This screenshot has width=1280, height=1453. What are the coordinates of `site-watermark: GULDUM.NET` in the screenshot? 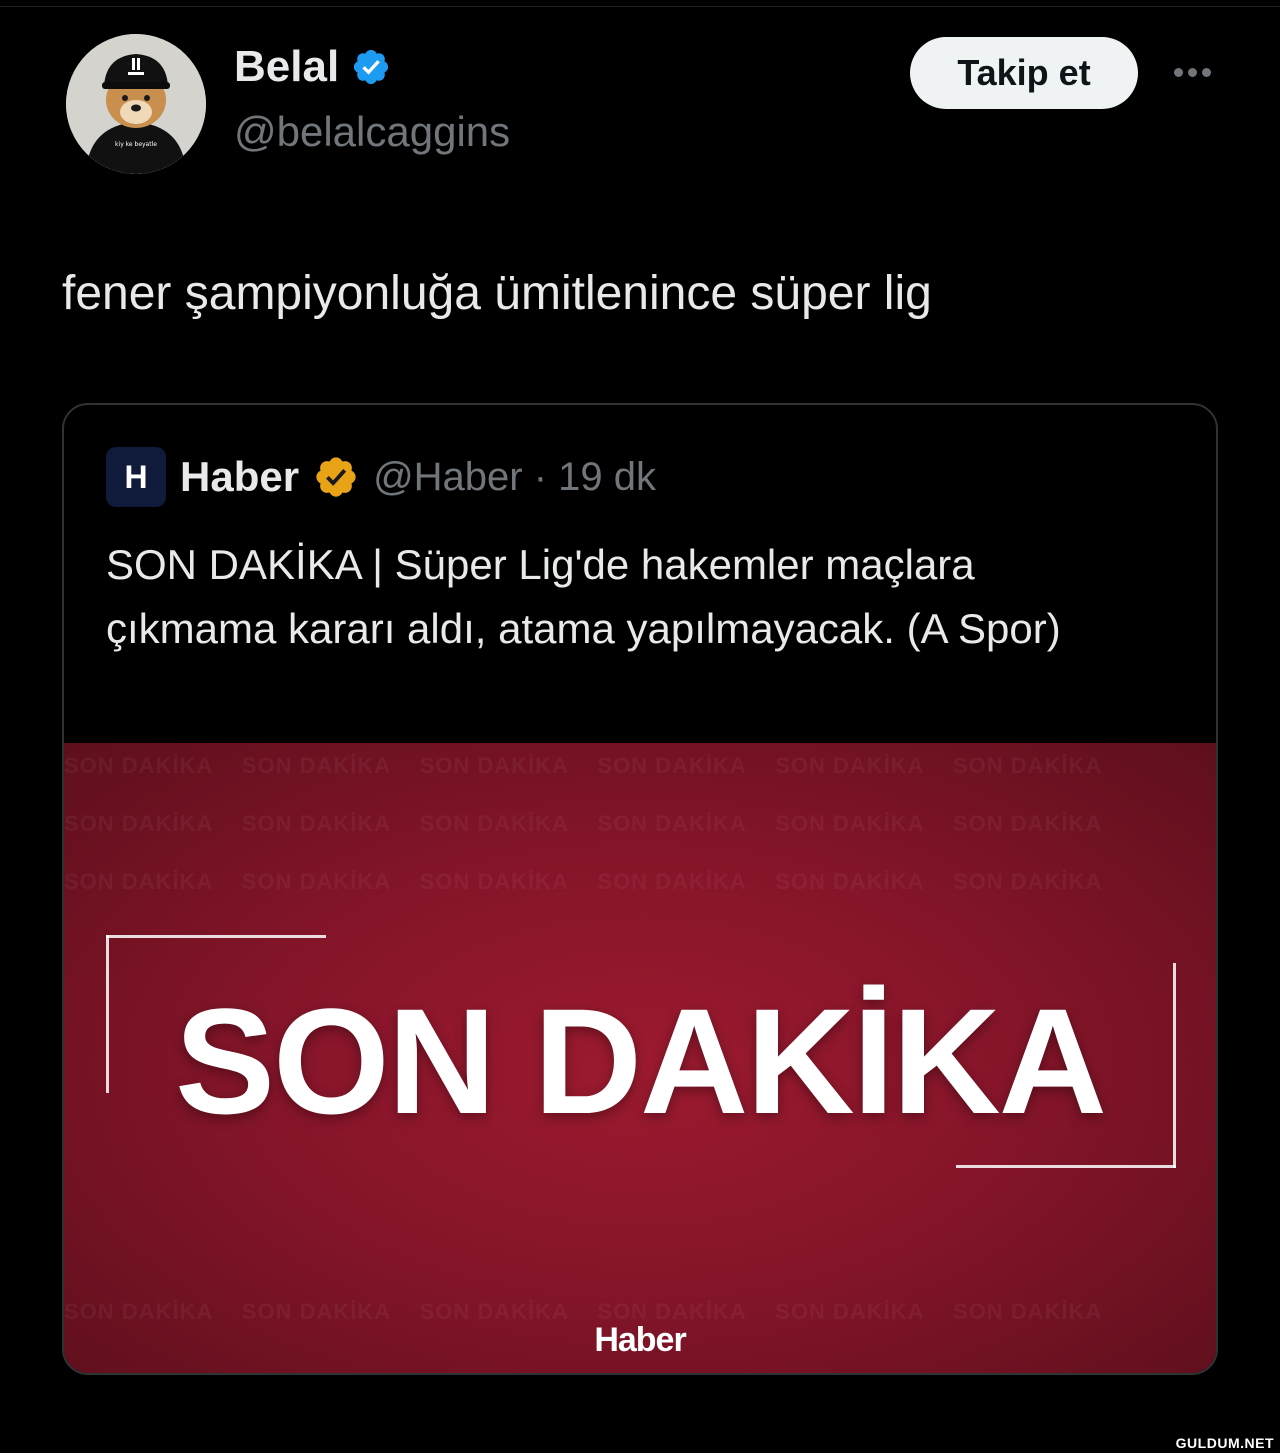 It's located at (1224, 1443).